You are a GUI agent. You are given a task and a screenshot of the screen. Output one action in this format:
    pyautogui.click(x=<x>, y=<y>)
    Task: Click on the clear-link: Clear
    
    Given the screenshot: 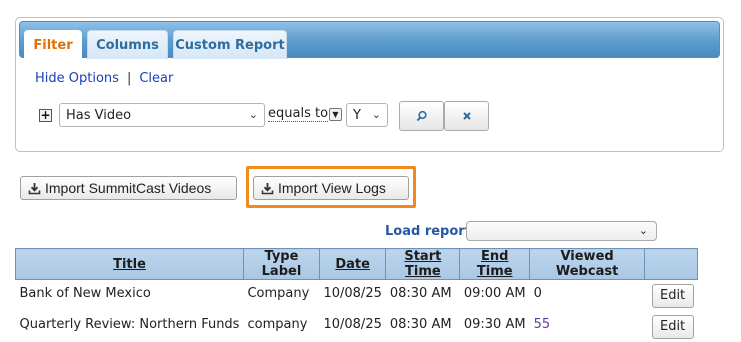 What is the action you would take?
    pyautogui.click(x=156, y=78)
    